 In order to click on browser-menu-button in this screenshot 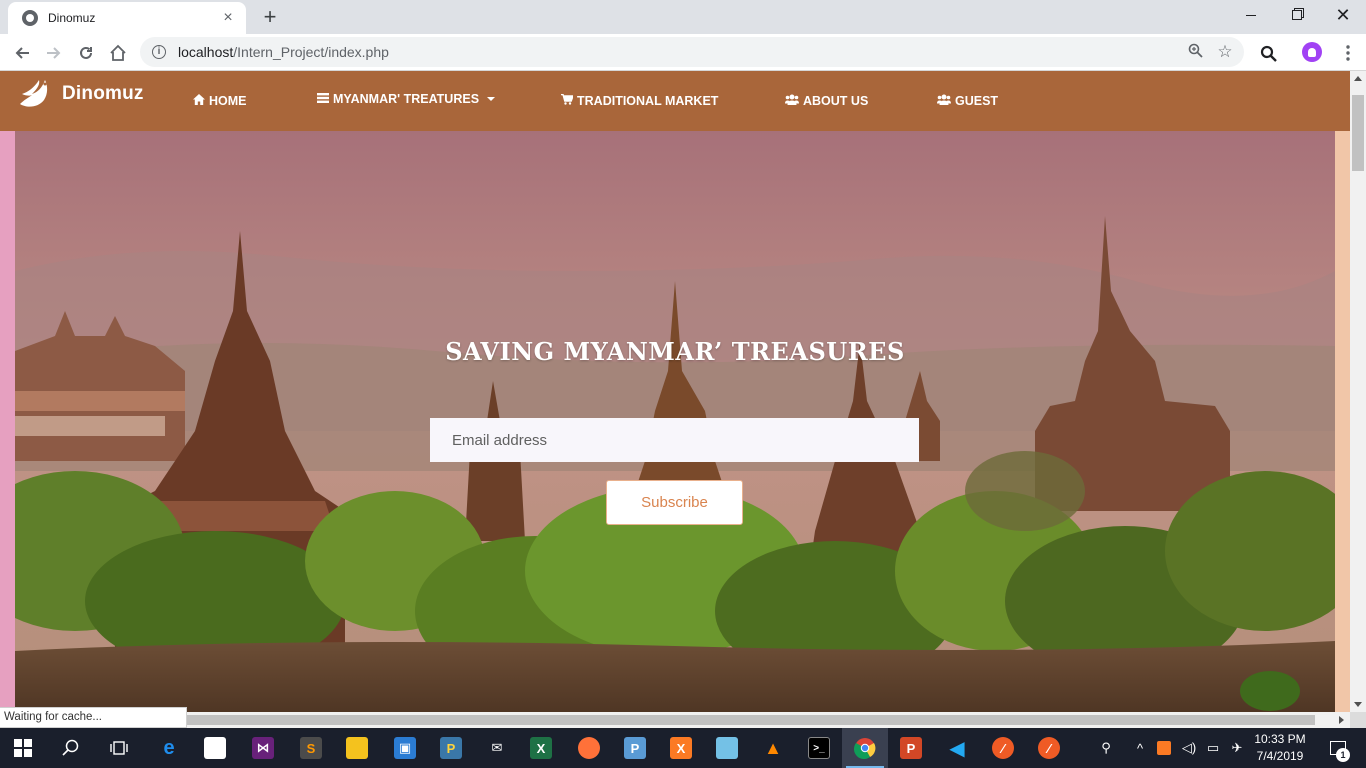, I will do `click(1348, 53)`.